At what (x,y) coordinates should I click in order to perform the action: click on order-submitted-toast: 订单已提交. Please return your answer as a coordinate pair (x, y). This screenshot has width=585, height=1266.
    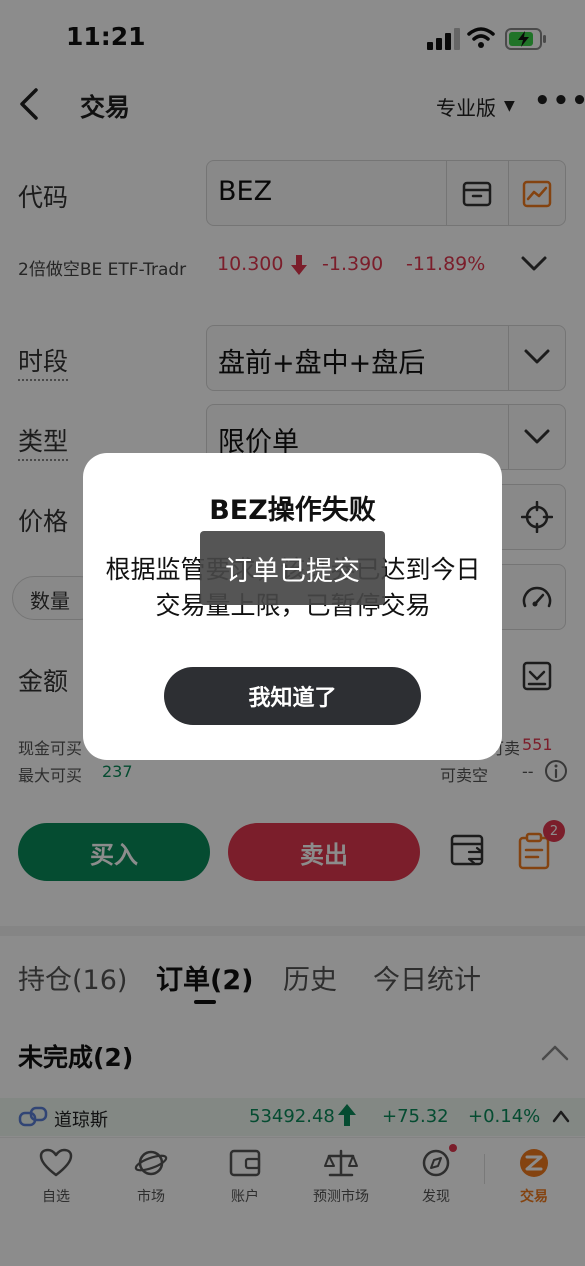
    Looking at the image, I should click on (292, 568).